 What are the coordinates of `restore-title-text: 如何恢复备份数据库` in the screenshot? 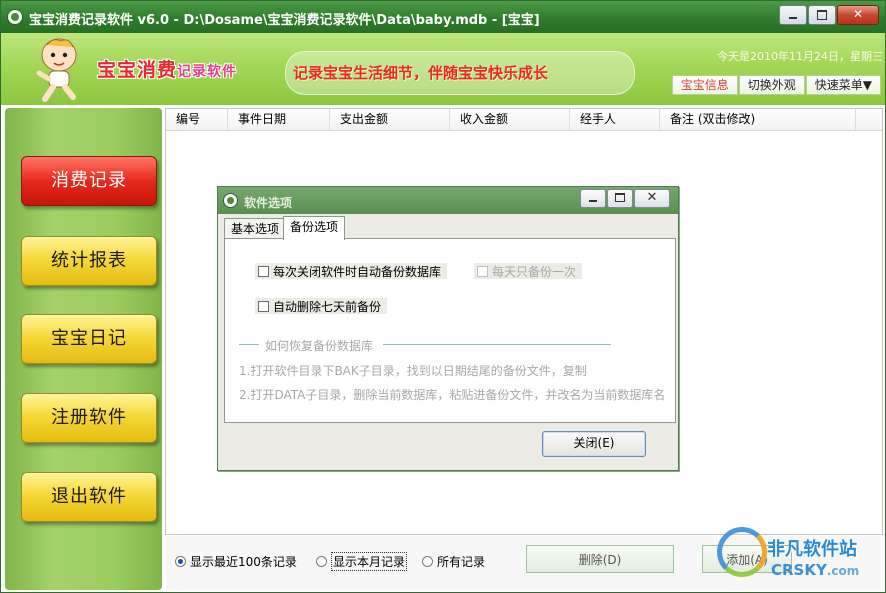 It's located at (319, 345).